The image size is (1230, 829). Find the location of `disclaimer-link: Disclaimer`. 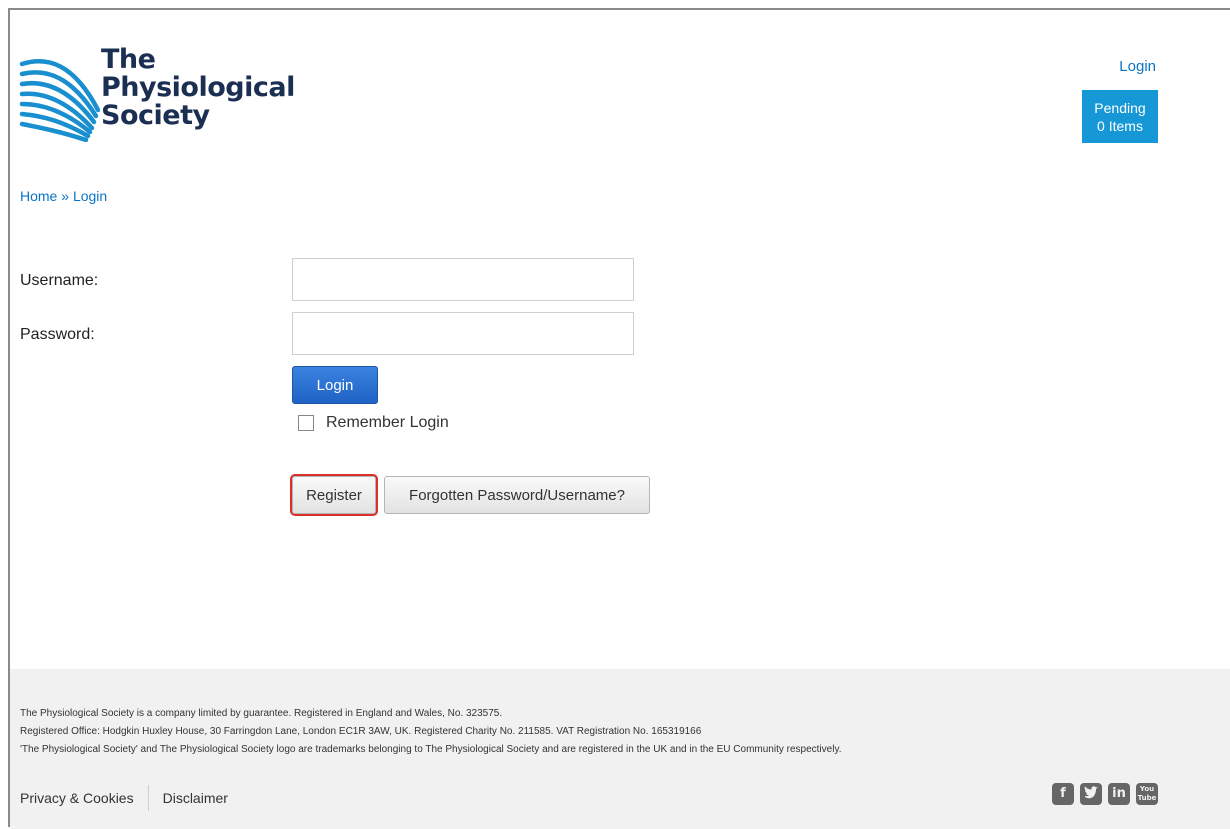

disclaimer-link: Disclaimer is located at coordinates (195, 798).